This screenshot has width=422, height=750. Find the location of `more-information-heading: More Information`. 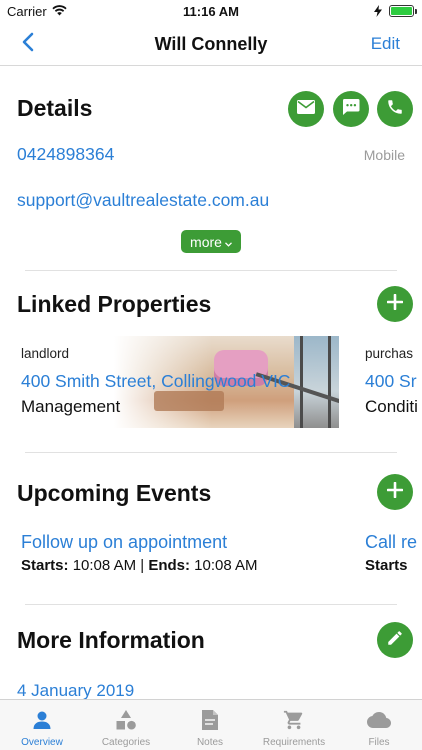

more-information-heading: More Information is located at coordinates (111, 640).